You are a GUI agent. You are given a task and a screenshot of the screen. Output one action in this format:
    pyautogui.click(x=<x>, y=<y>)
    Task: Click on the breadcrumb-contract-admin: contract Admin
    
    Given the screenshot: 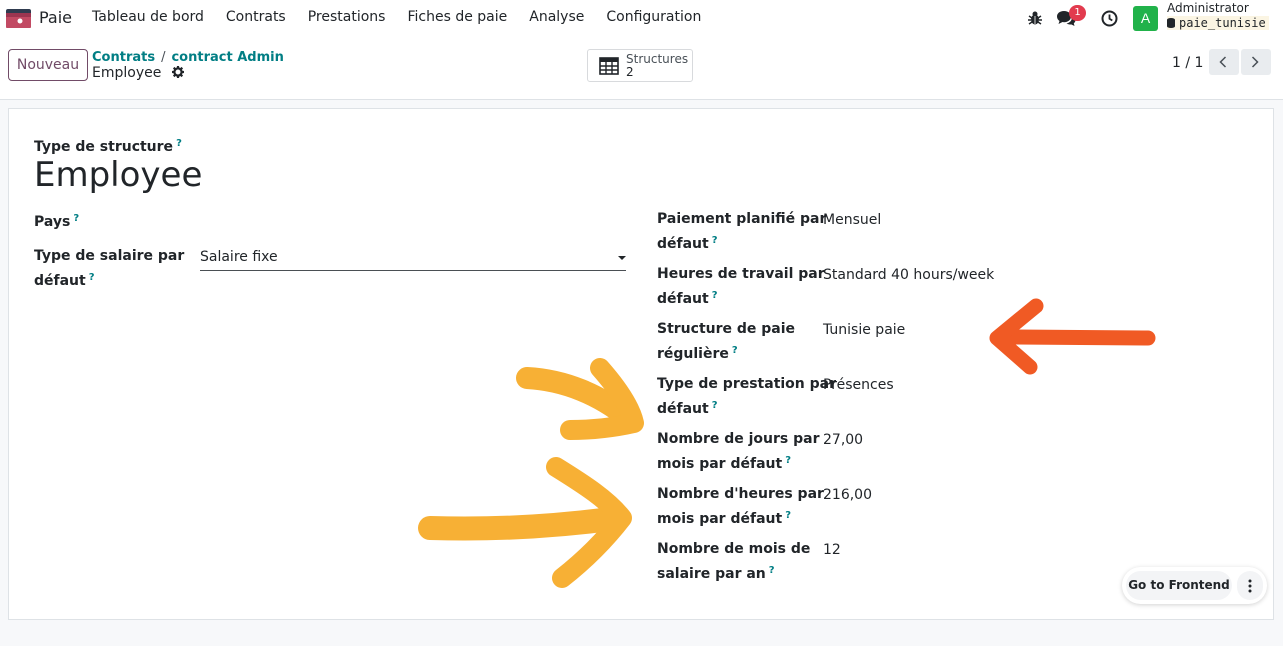 What is the action you would take?
    pyautogui.click(x=227, y=57)
    